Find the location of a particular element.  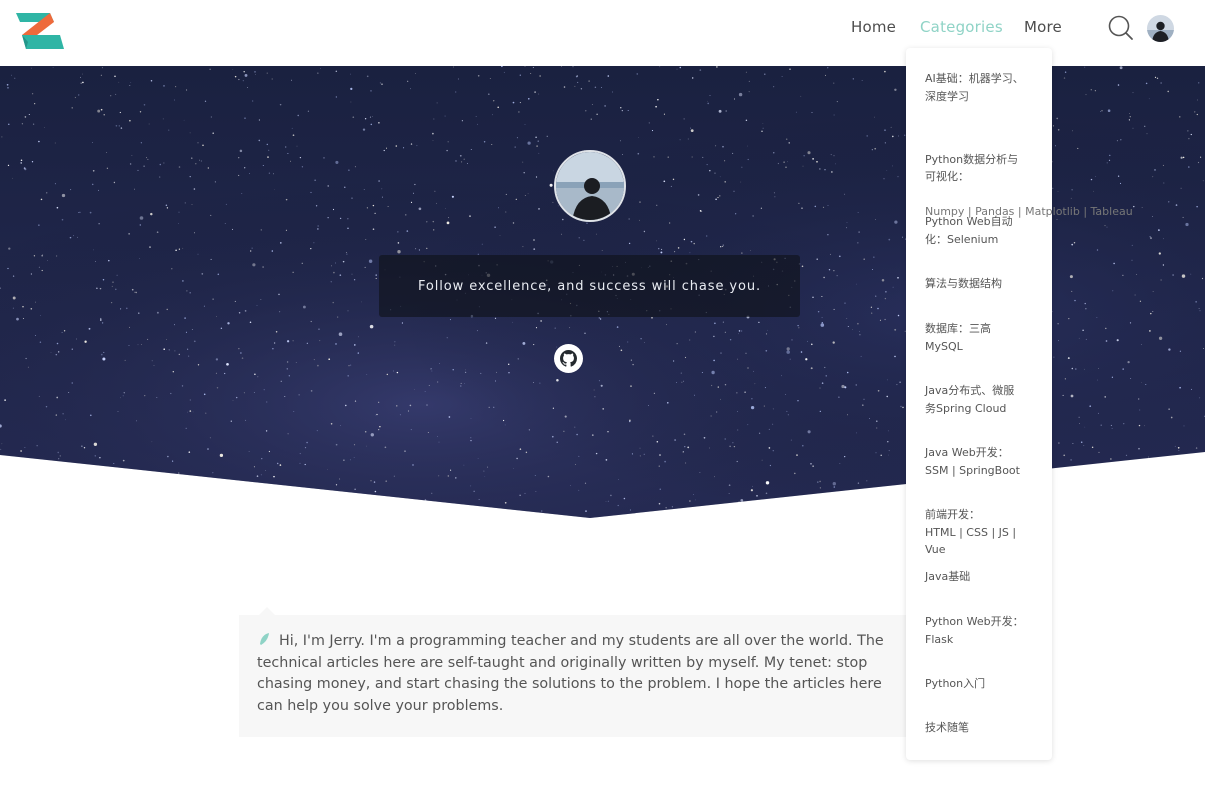

category-java-distributed: Java分布式、微服 务Spring Cloud is located at coordinates (981, 399).